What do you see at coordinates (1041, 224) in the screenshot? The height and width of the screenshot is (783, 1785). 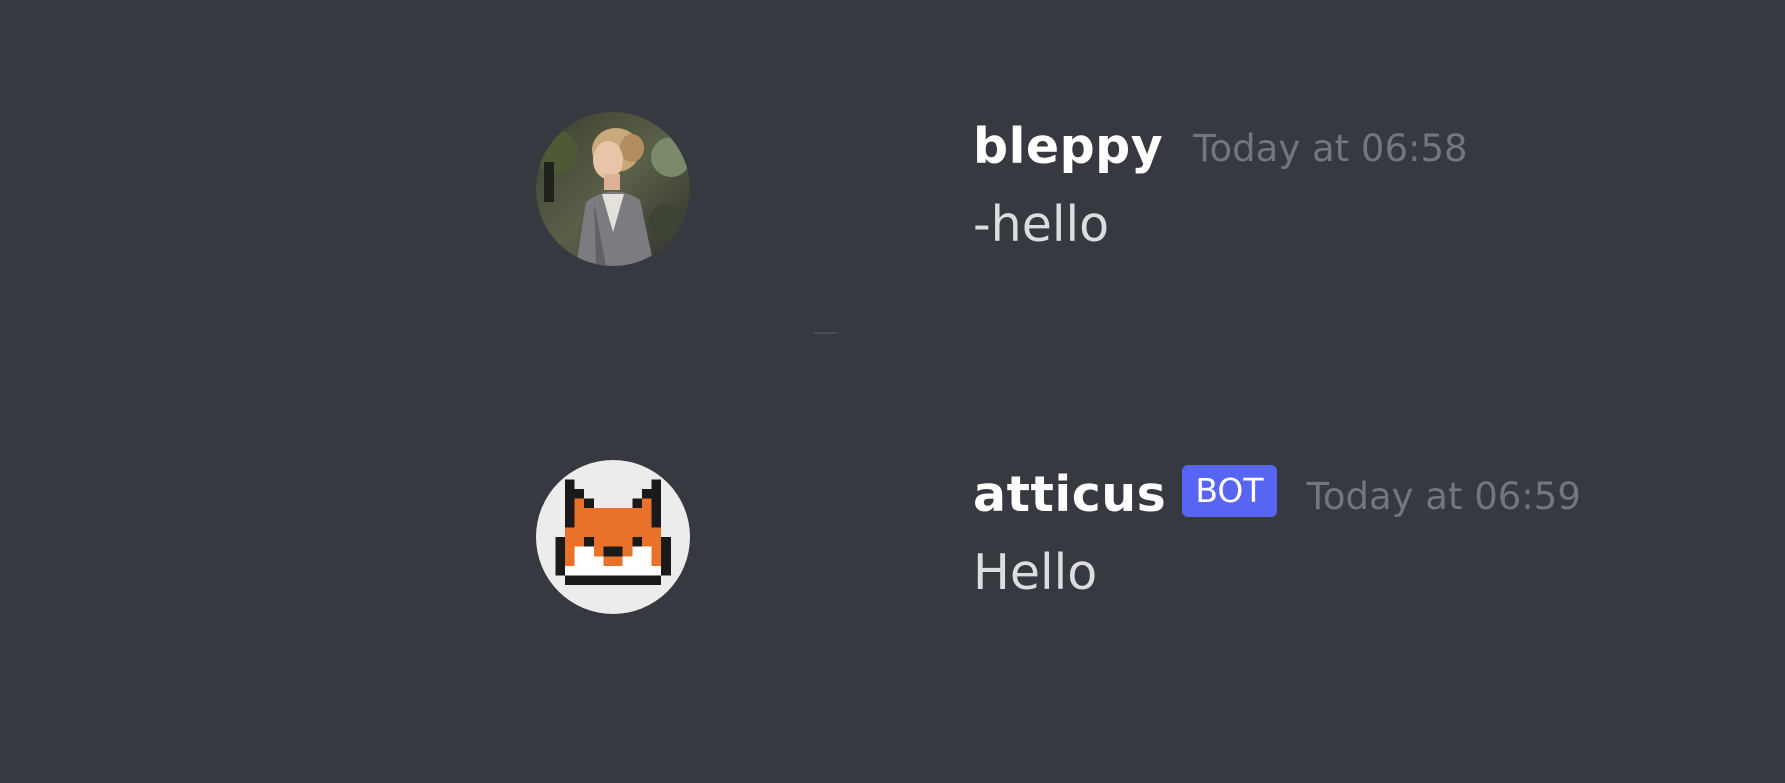 I see `message-text: -hello` at bounding box center [1041, 224].